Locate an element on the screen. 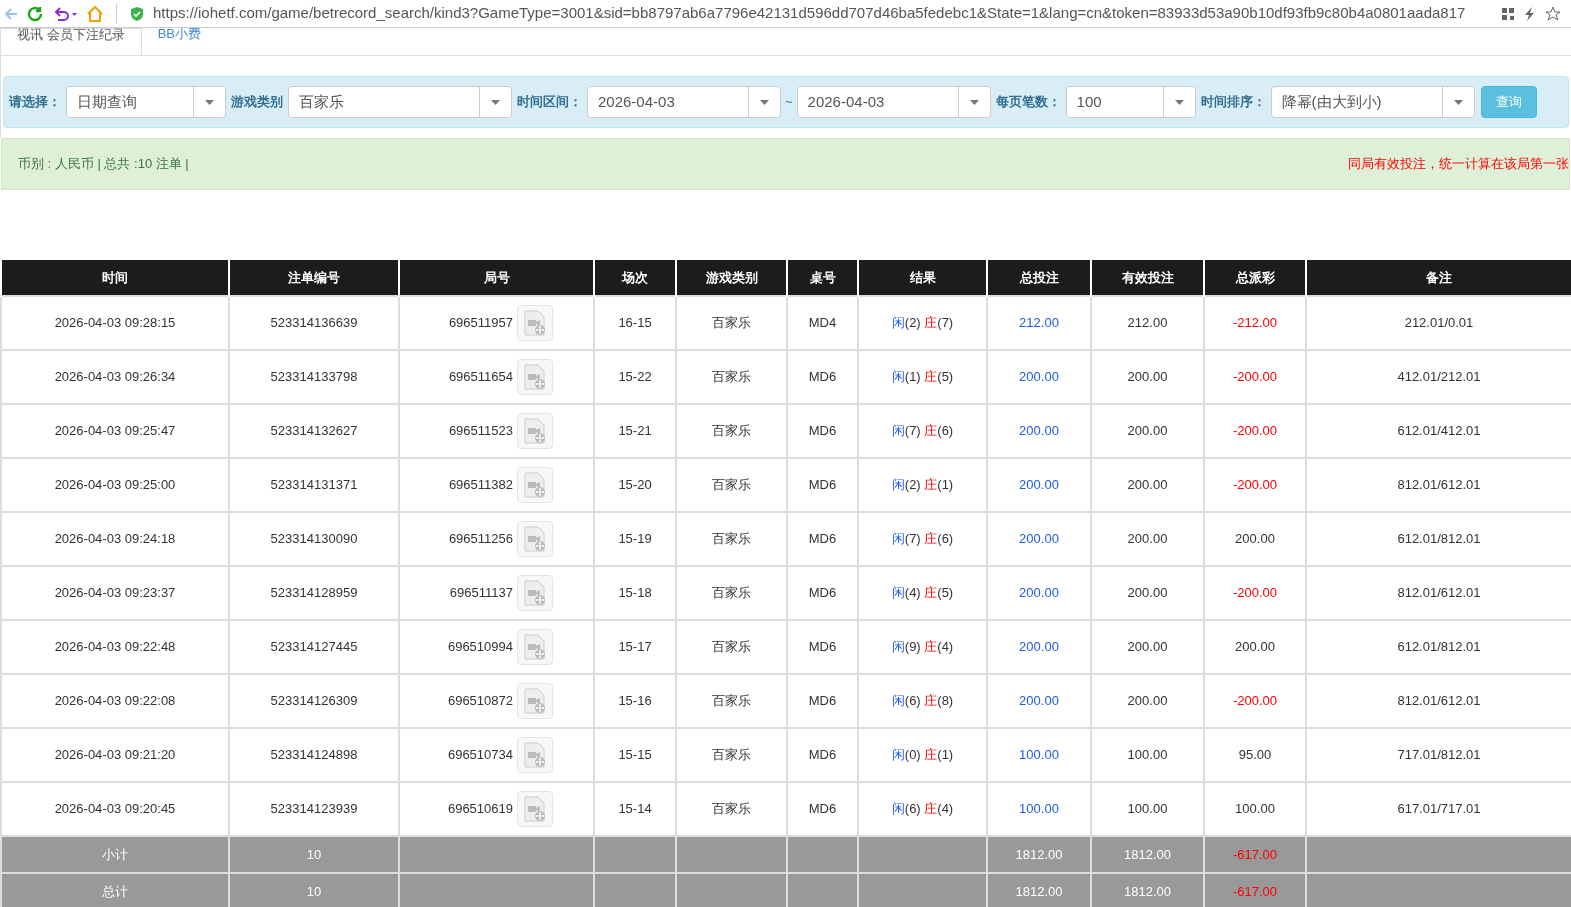 The image size is (1571, 907). star-icon is located at coordinates (1553, 13).